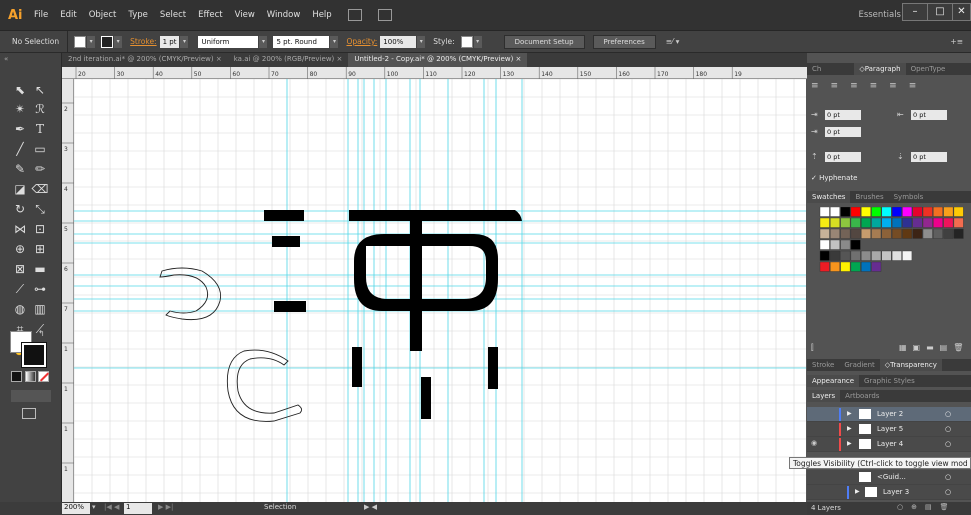 The height and width of the screenshot is (515, 971). Describe the element at coordinates (889, 429) in the screenshot. I see `layer-row: ▶ Layer 5 ○` at that location.